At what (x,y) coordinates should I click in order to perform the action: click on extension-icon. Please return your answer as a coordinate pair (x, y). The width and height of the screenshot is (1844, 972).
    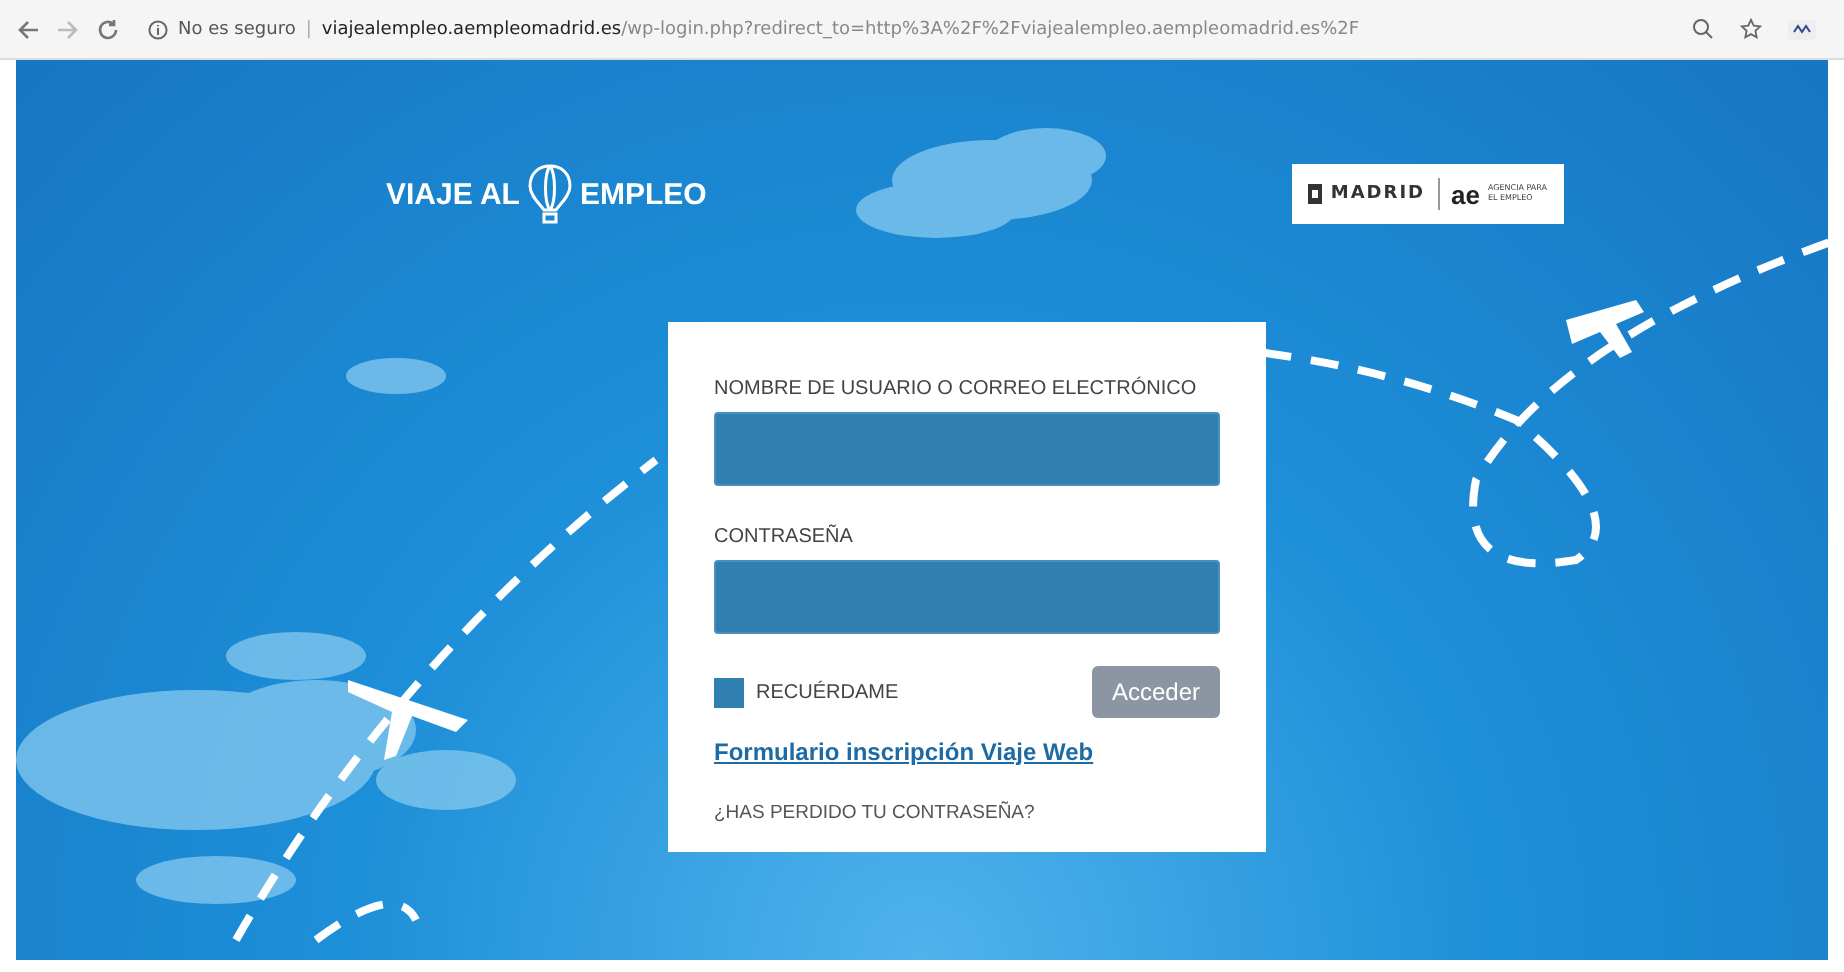
    Looking at the image, I should click on (1802, 29).